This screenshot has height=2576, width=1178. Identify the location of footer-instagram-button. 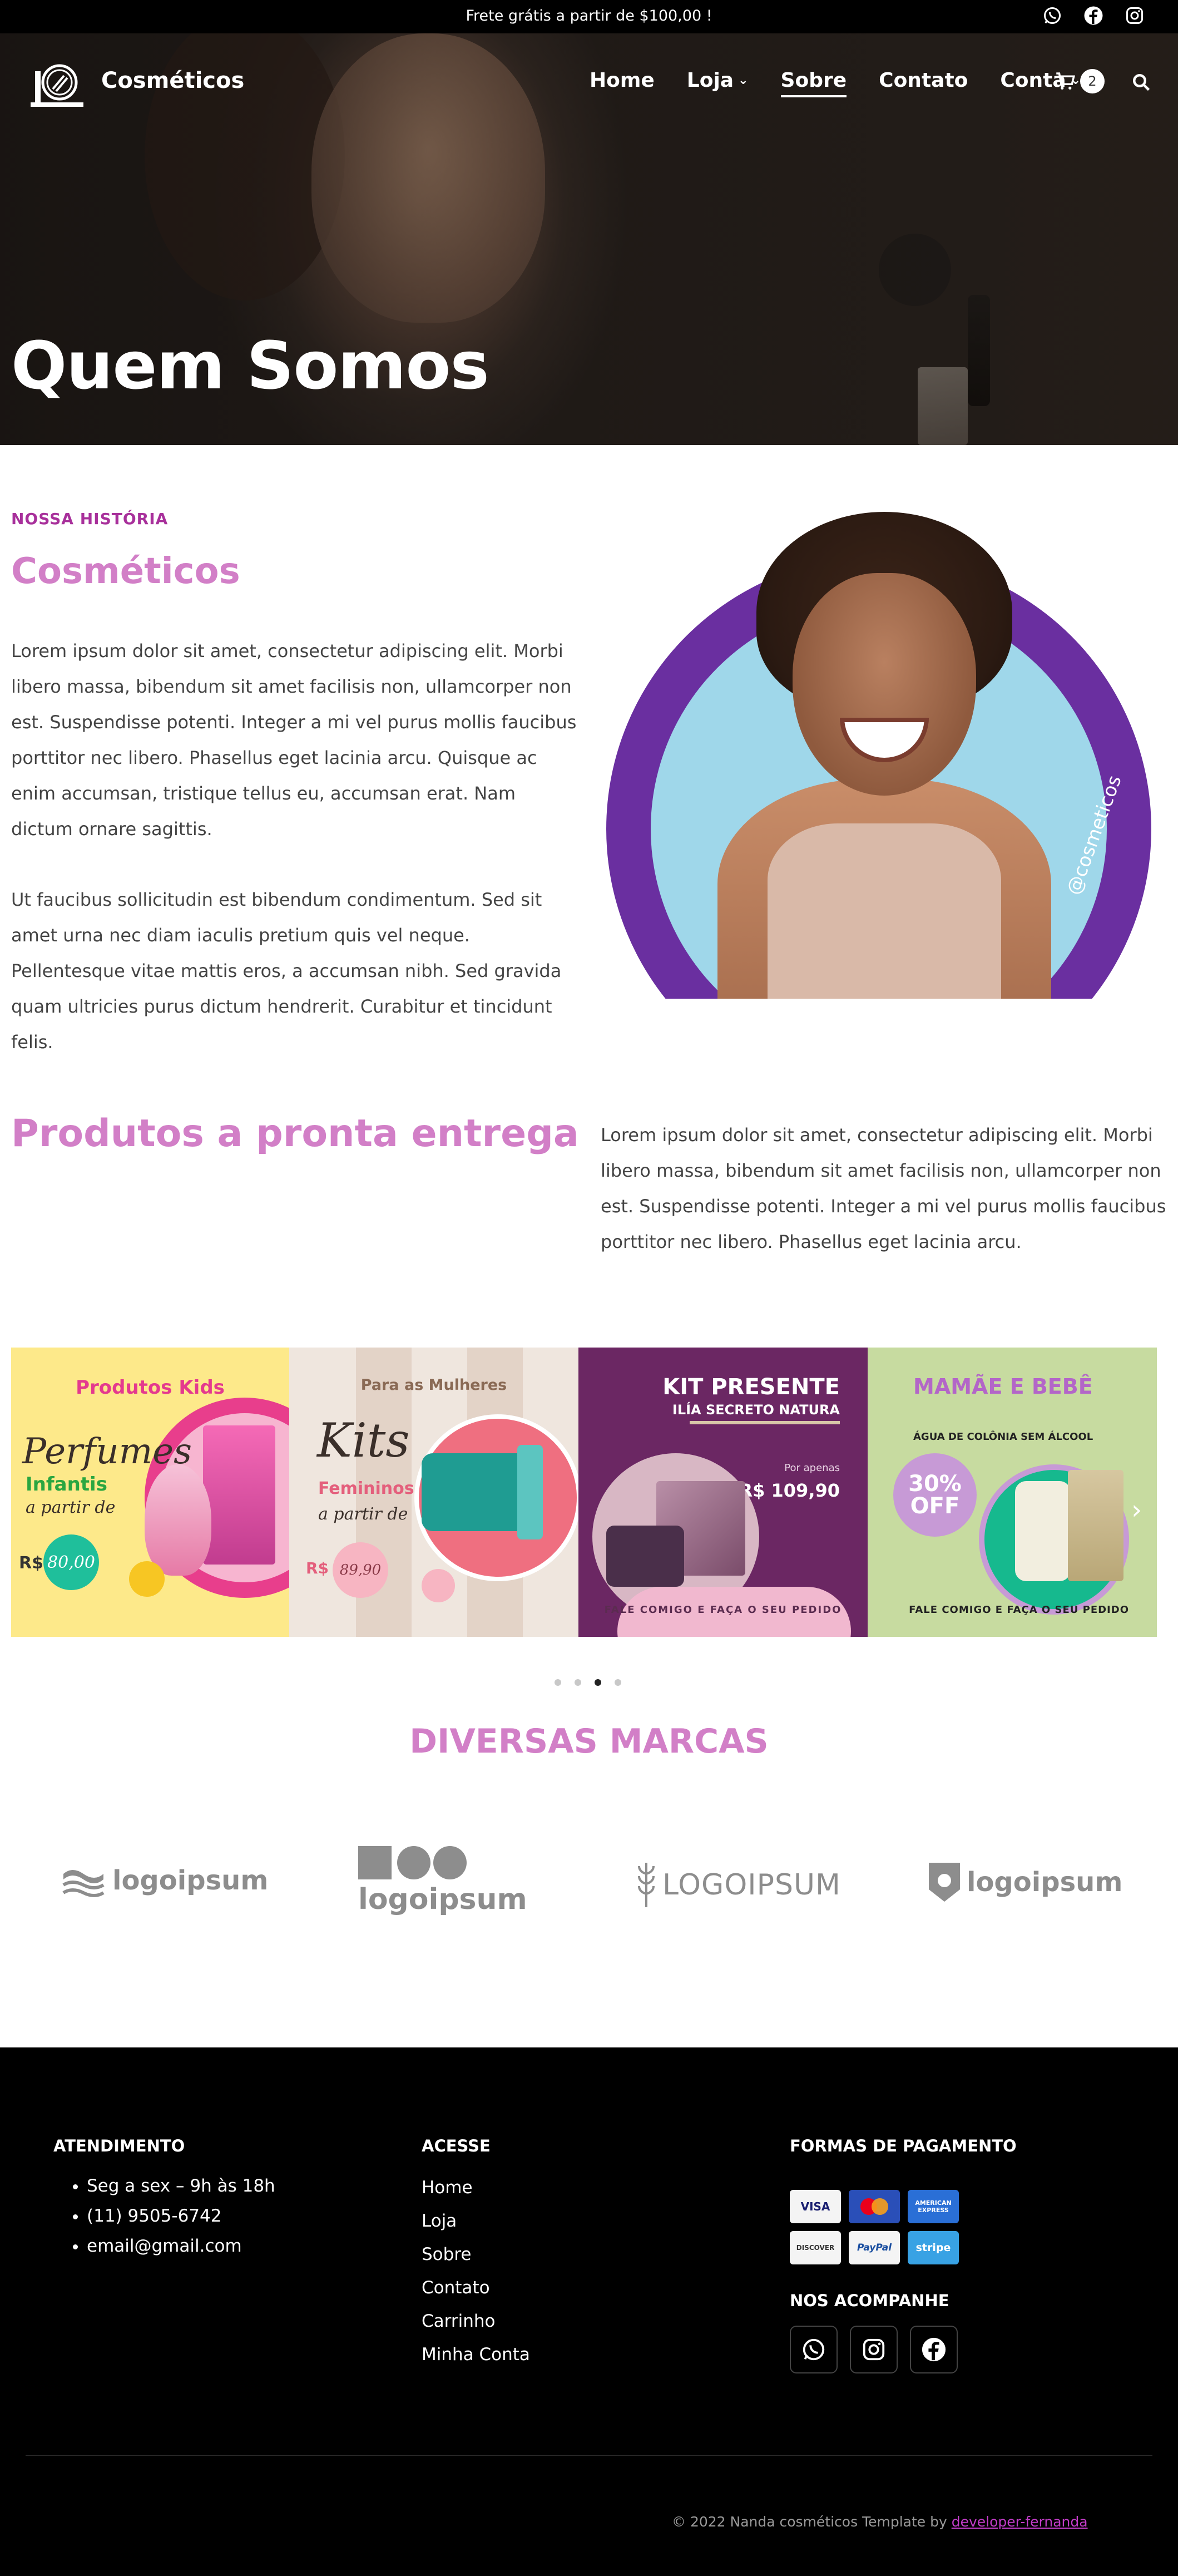
(874, 2350).